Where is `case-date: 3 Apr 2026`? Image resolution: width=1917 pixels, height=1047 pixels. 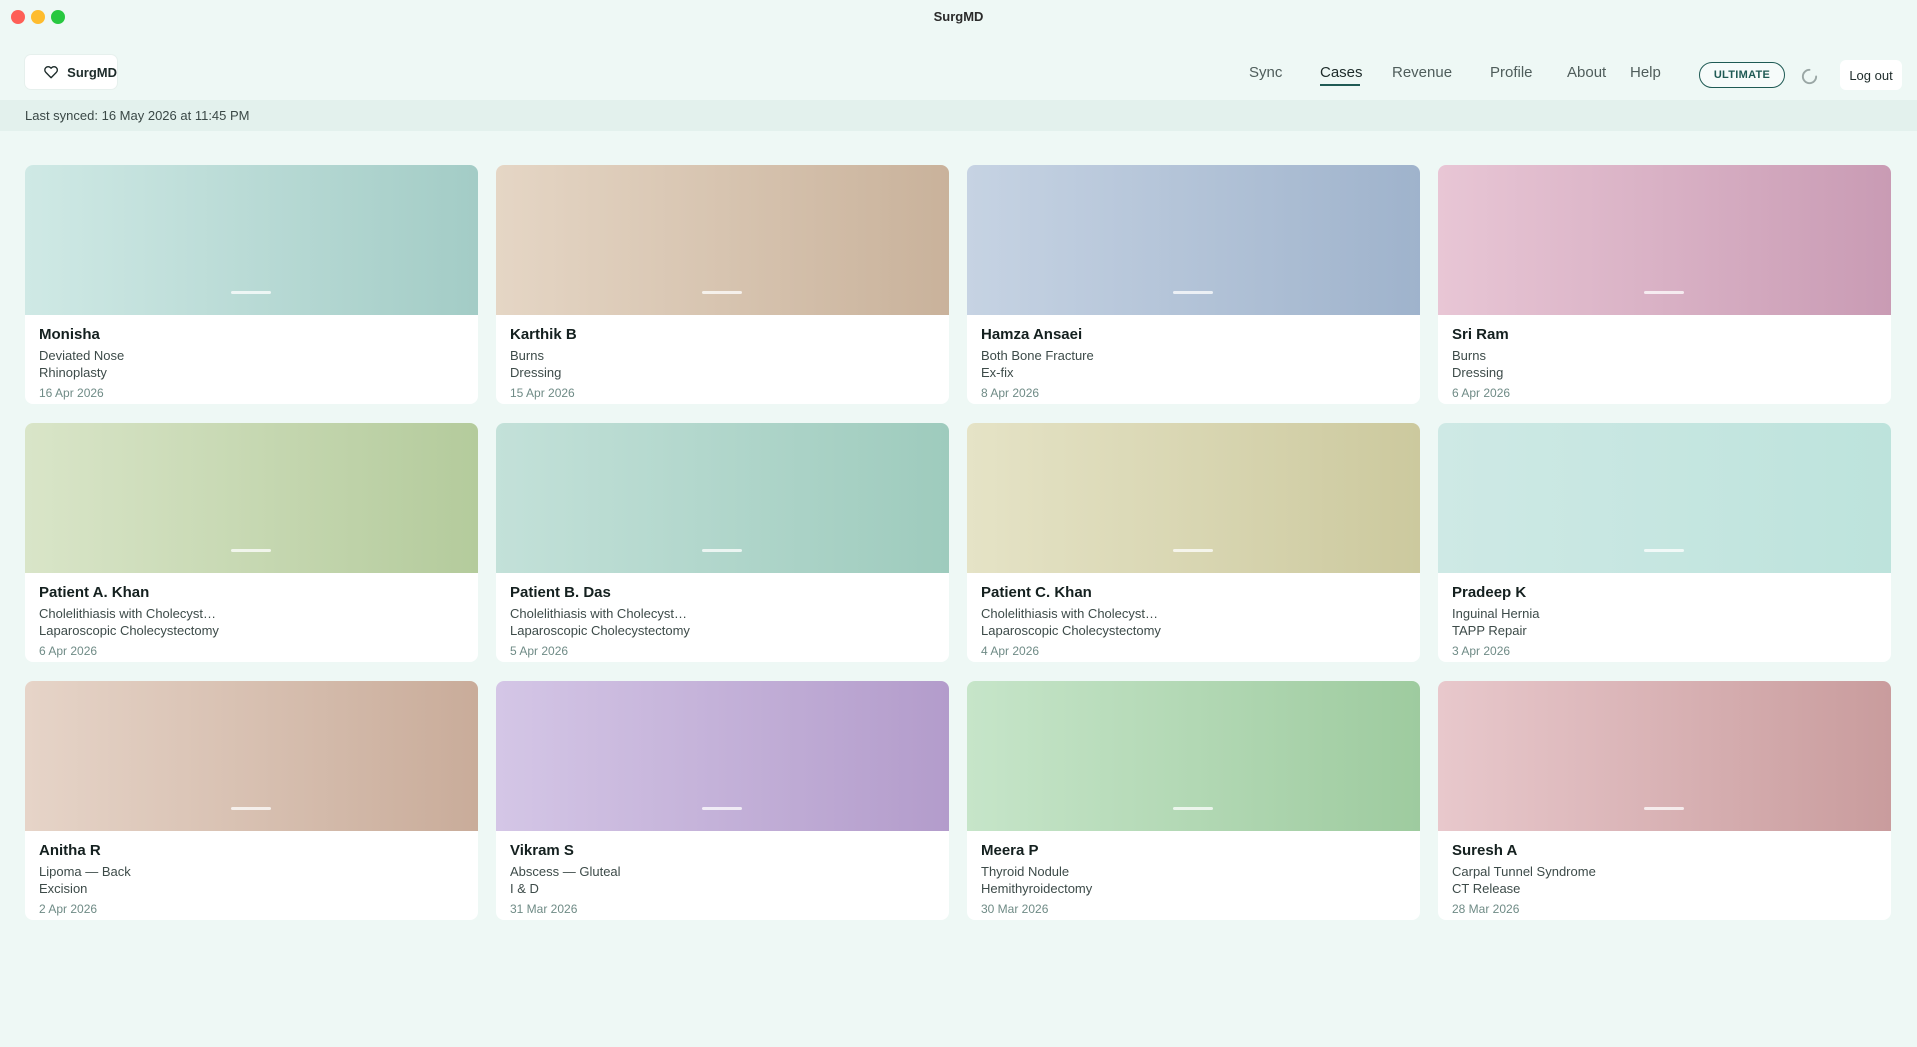
case-date: 3 Apr 2026 is located at coordinates (1481, 651).